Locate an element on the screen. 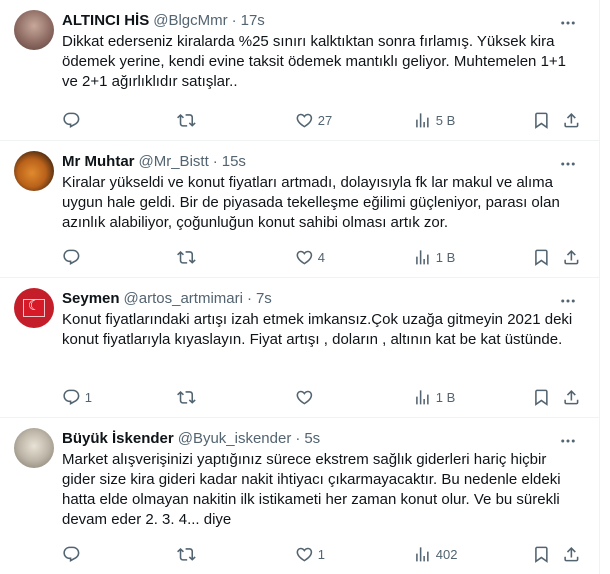 This screenshot has width=610, height=574. timestamp: 5s is located at coordinates (312, 438).